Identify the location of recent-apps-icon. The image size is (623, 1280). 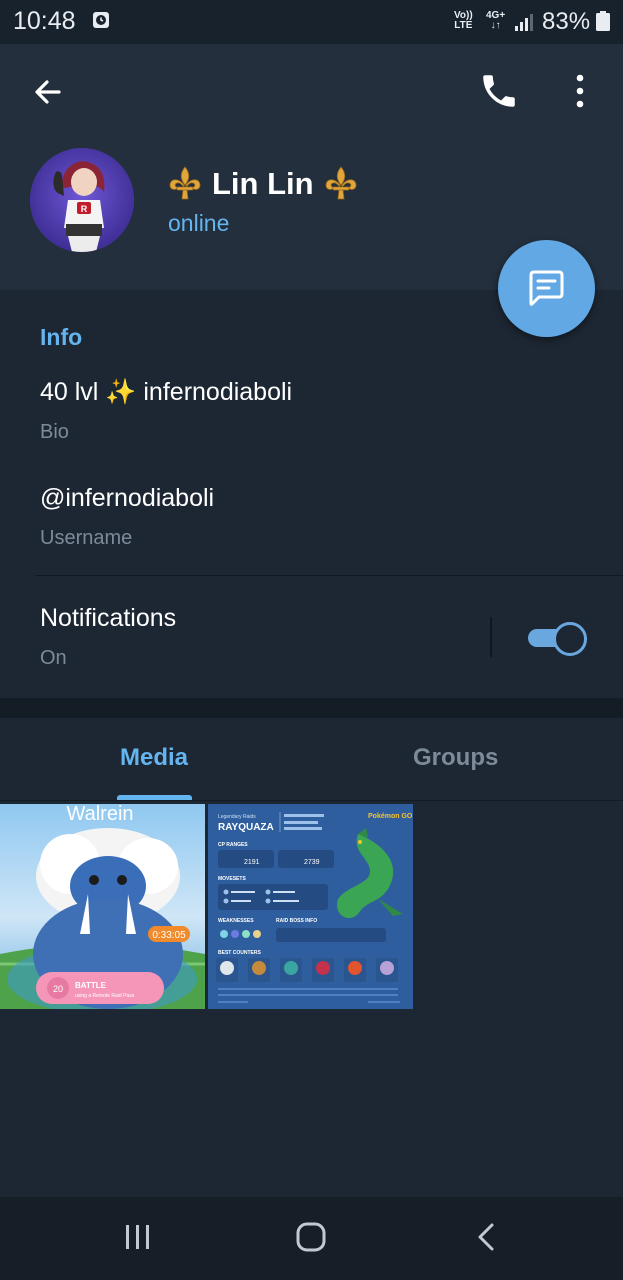
(138, 1237).